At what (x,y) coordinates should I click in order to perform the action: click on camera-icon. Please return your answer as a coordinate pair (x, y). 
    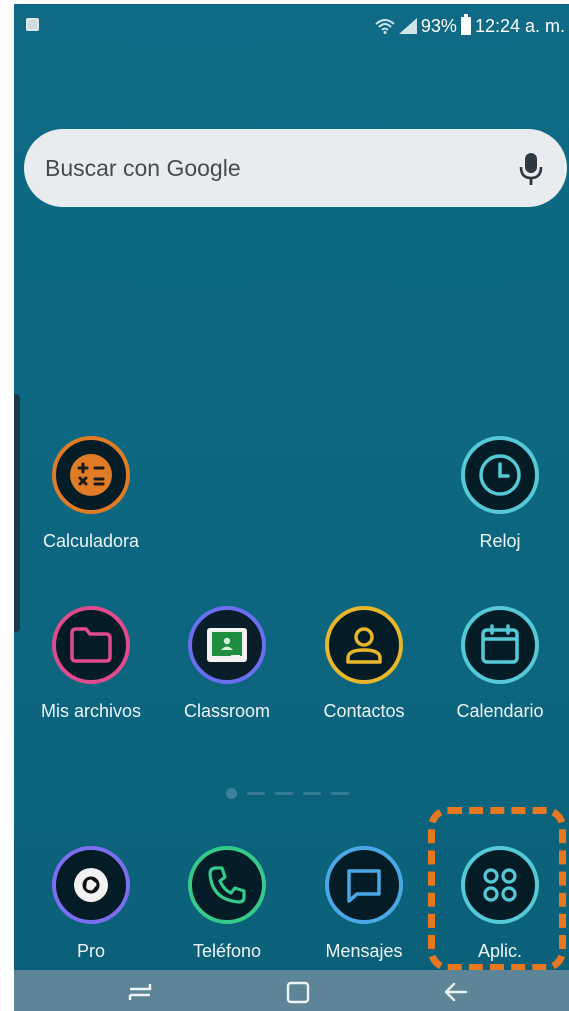
    Looking at the image, I should click on (91, 885).